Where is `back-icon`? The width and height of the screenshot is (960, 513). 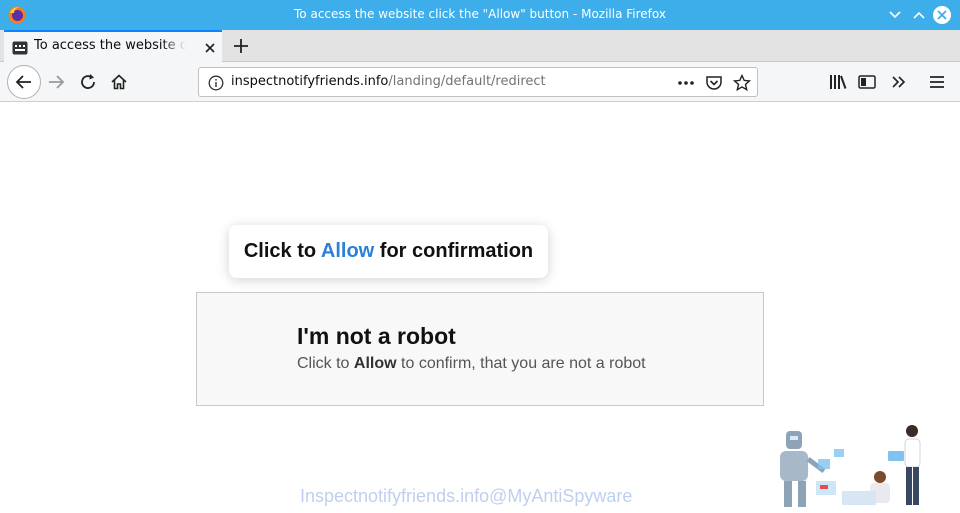
back-icon is located at coordinates (24, 82).